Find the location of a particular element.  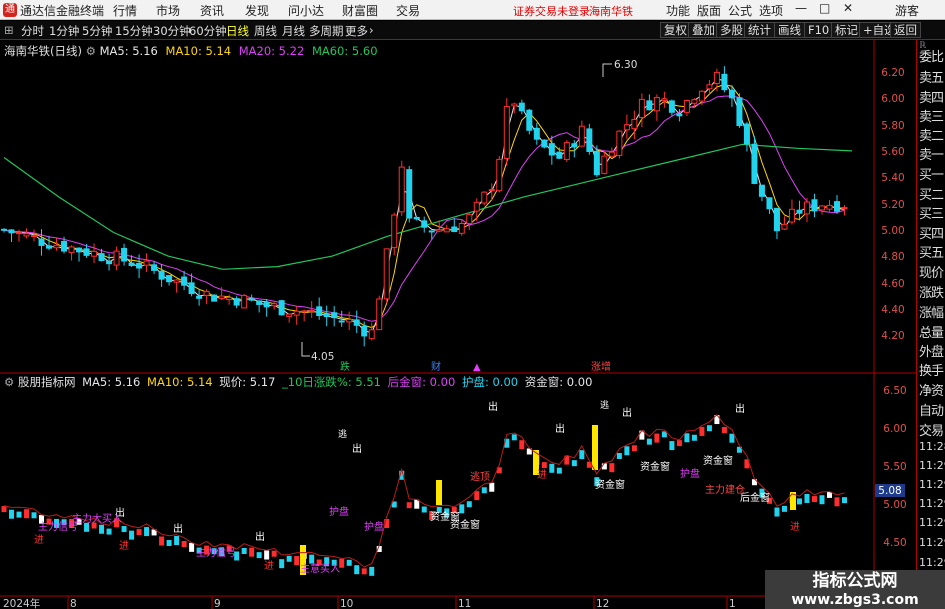

list-icon: ⊞ is located at coordinates (9, 30).